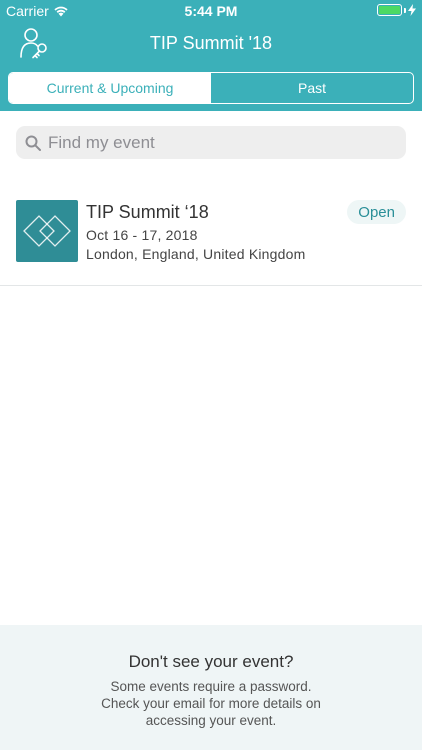 The image size is (422, 750). I want to click on charging-bolt-icon, so click(412, 10).